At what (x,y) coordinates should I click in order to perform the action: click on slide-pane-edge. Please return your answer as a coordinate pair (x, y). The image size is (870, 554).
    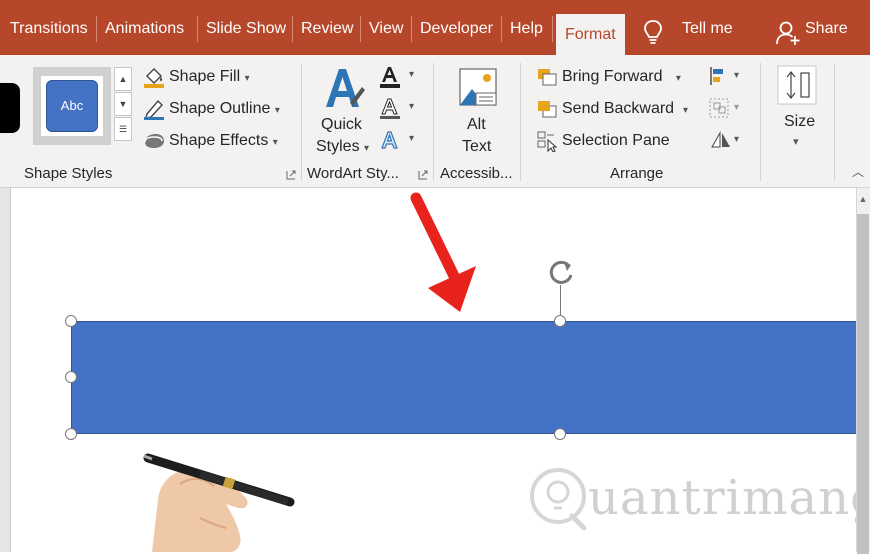
    Looking at the image, I should click on (5, 370).